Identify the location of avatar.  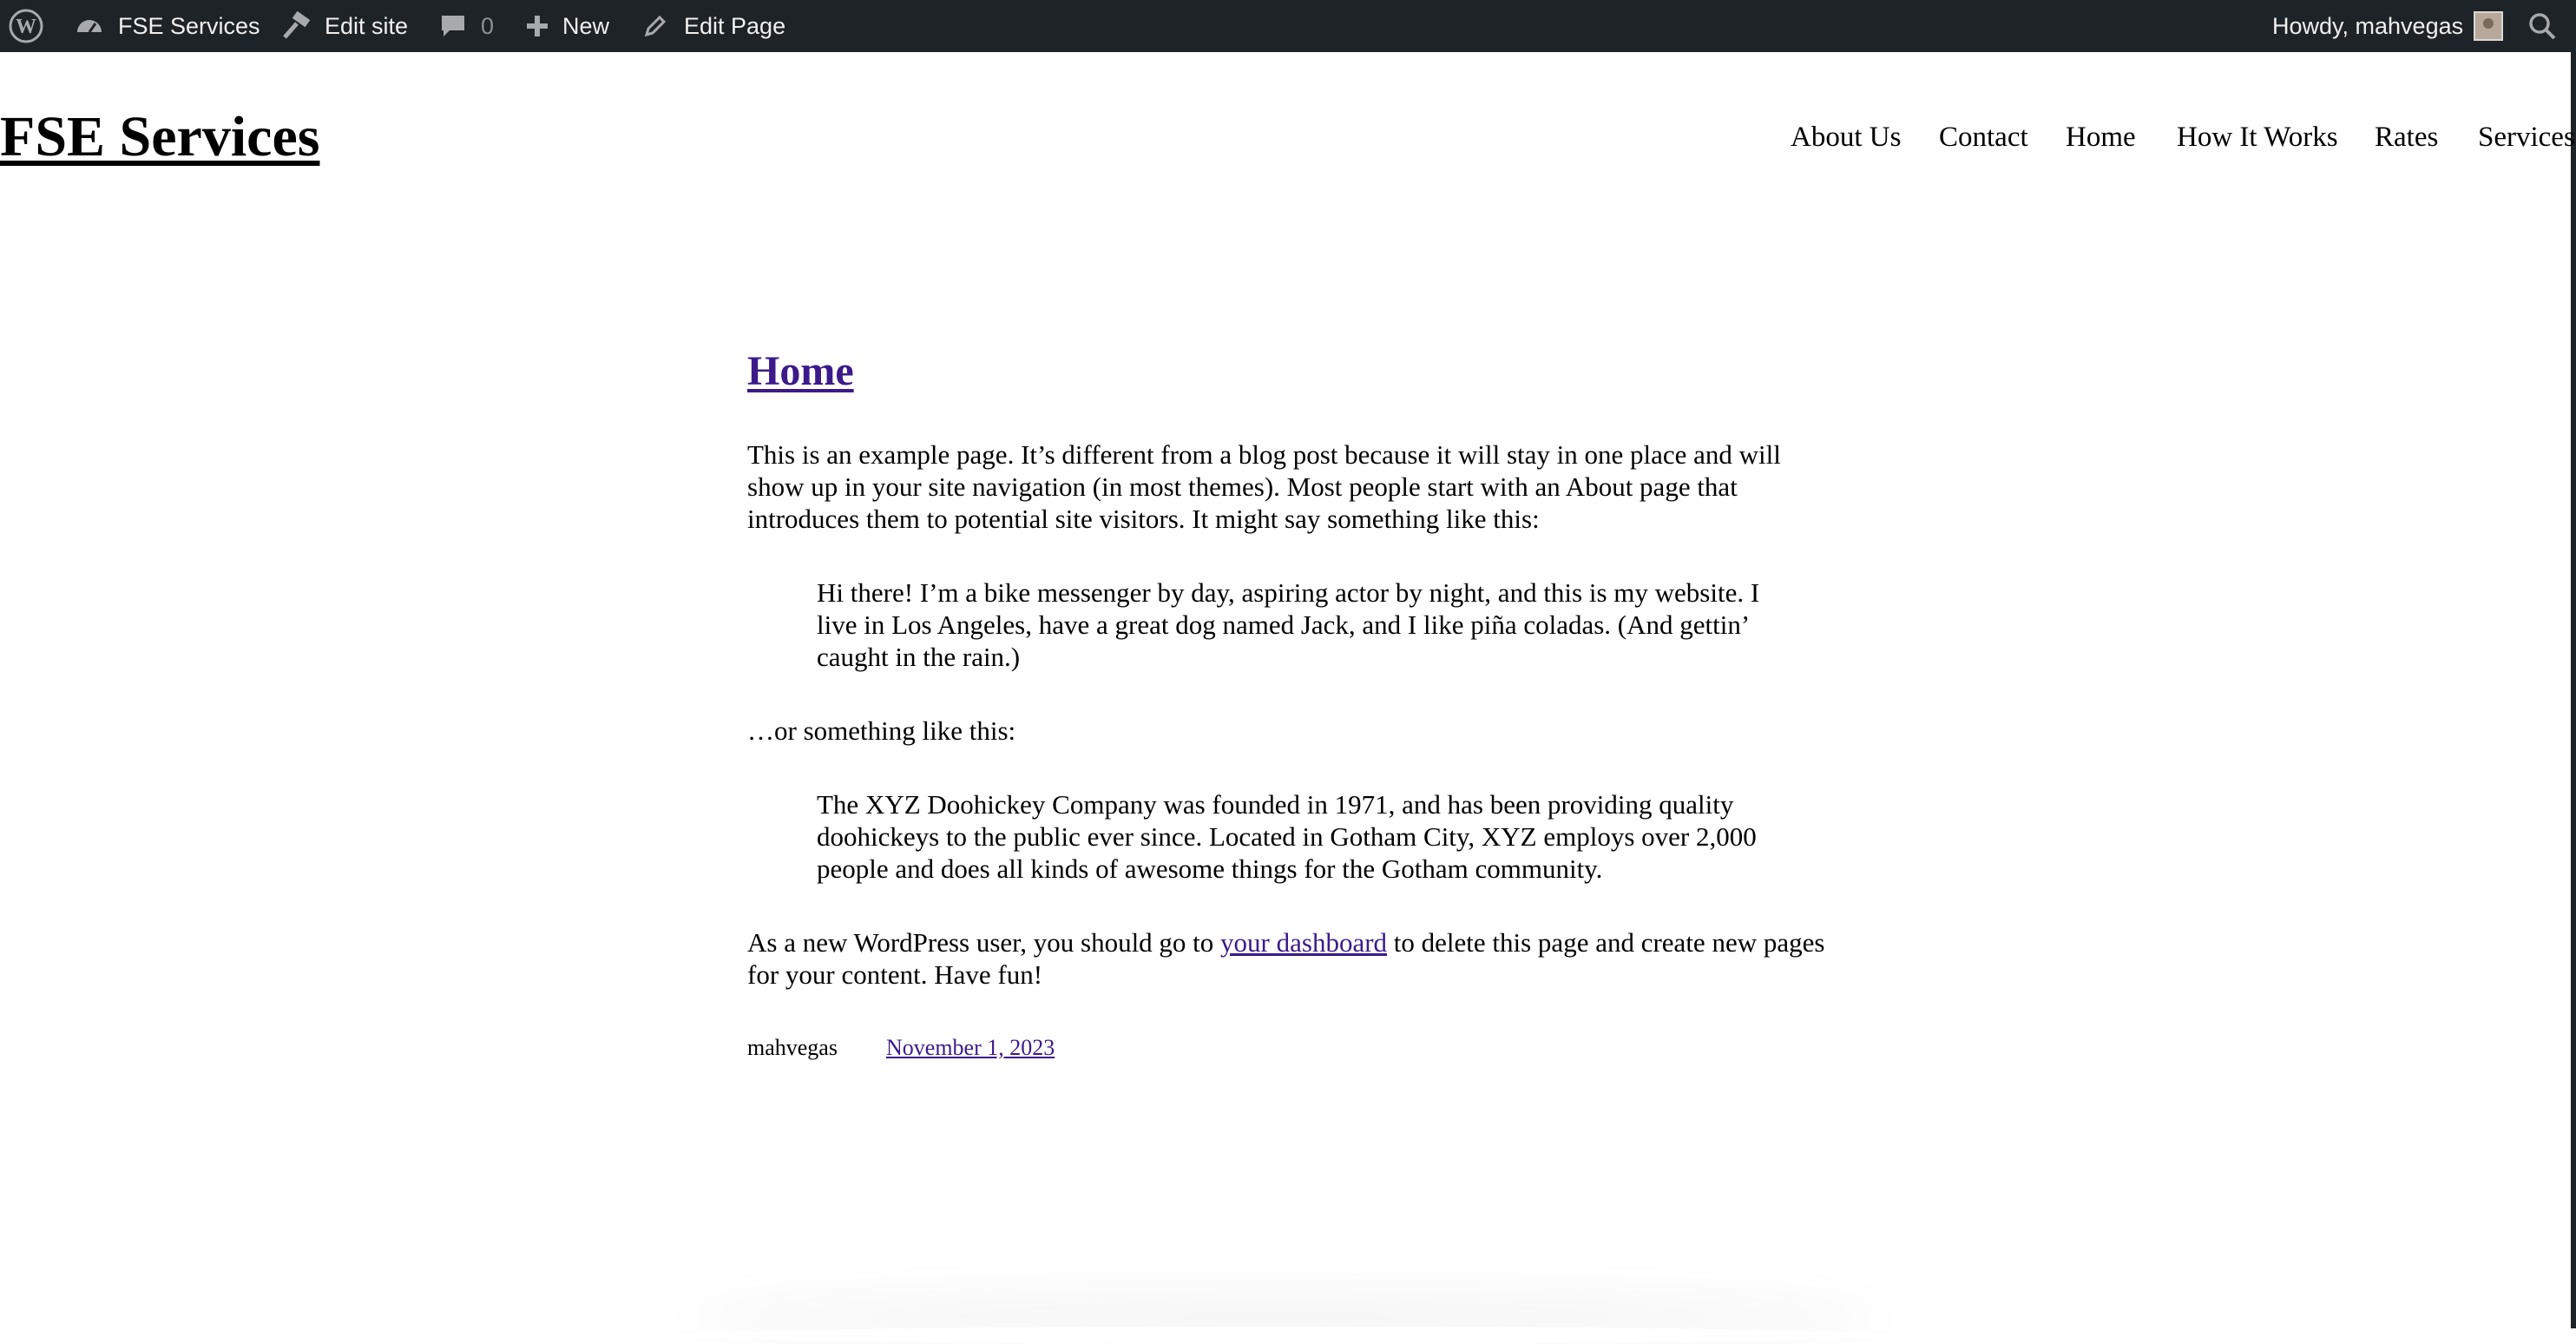
(2489, 26).